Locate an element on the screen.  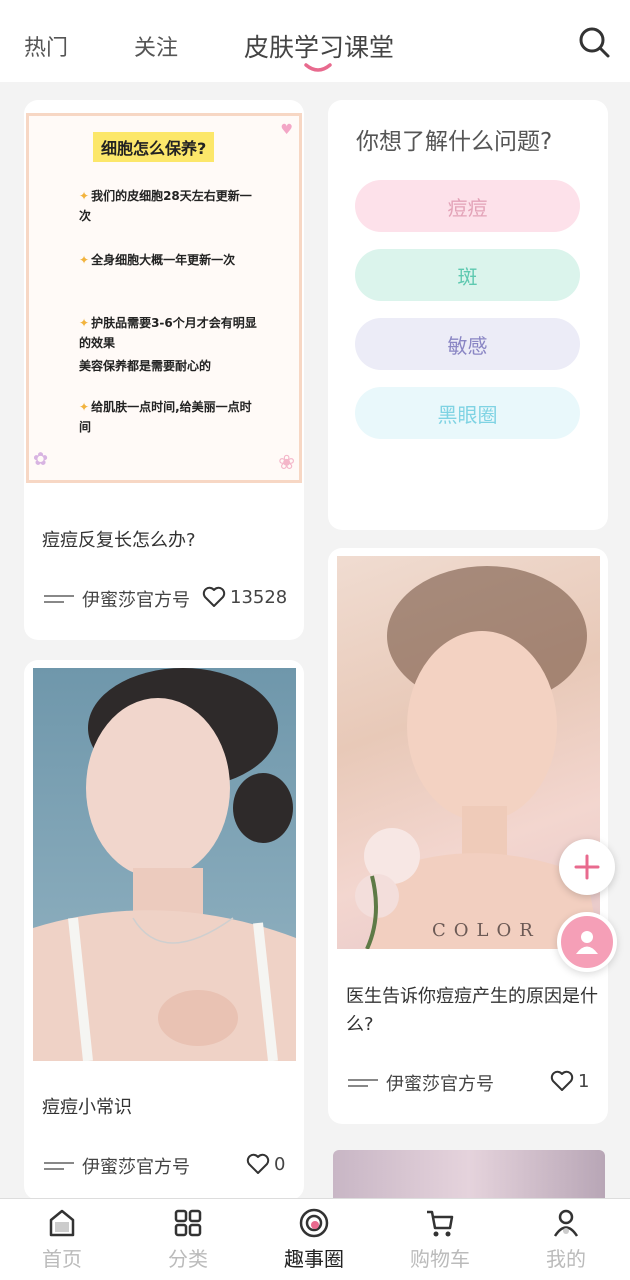
person-icon is located at coordinates (587, 942).